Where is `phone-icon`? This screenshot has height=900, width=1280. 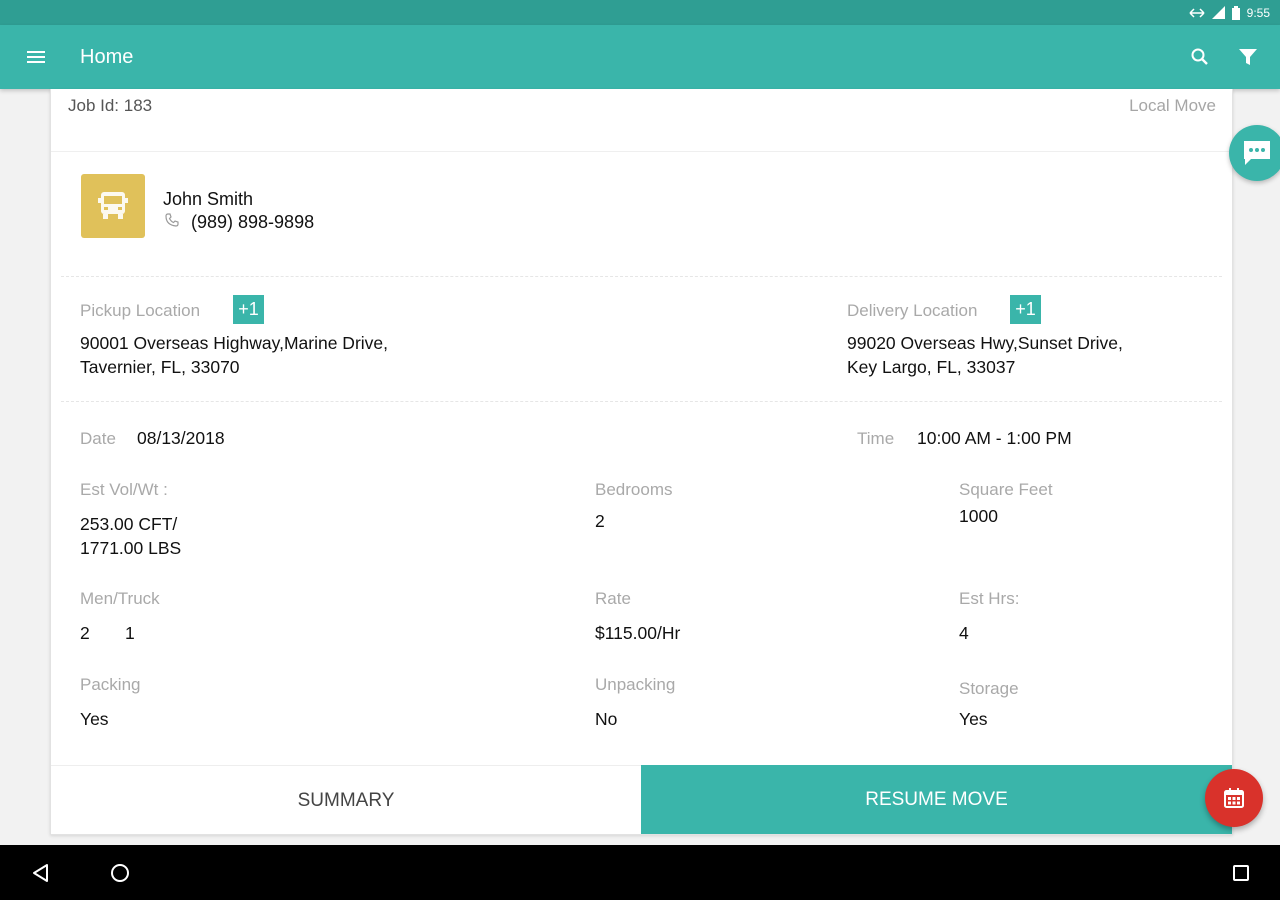 phone-icon is located at coordinates (172, 220).